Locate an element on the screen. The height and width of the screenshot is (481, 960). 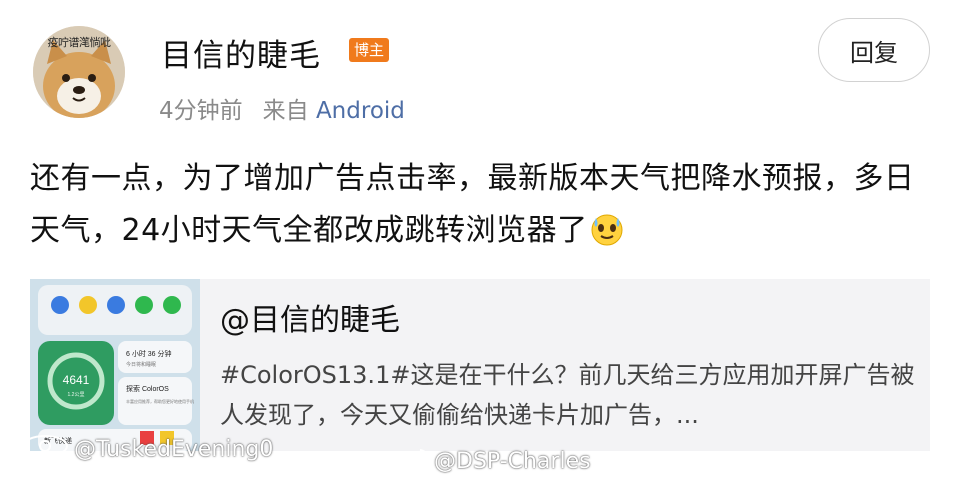
watermark-left-text: @TuskedEvening0 is located at coordinates (174, 449).